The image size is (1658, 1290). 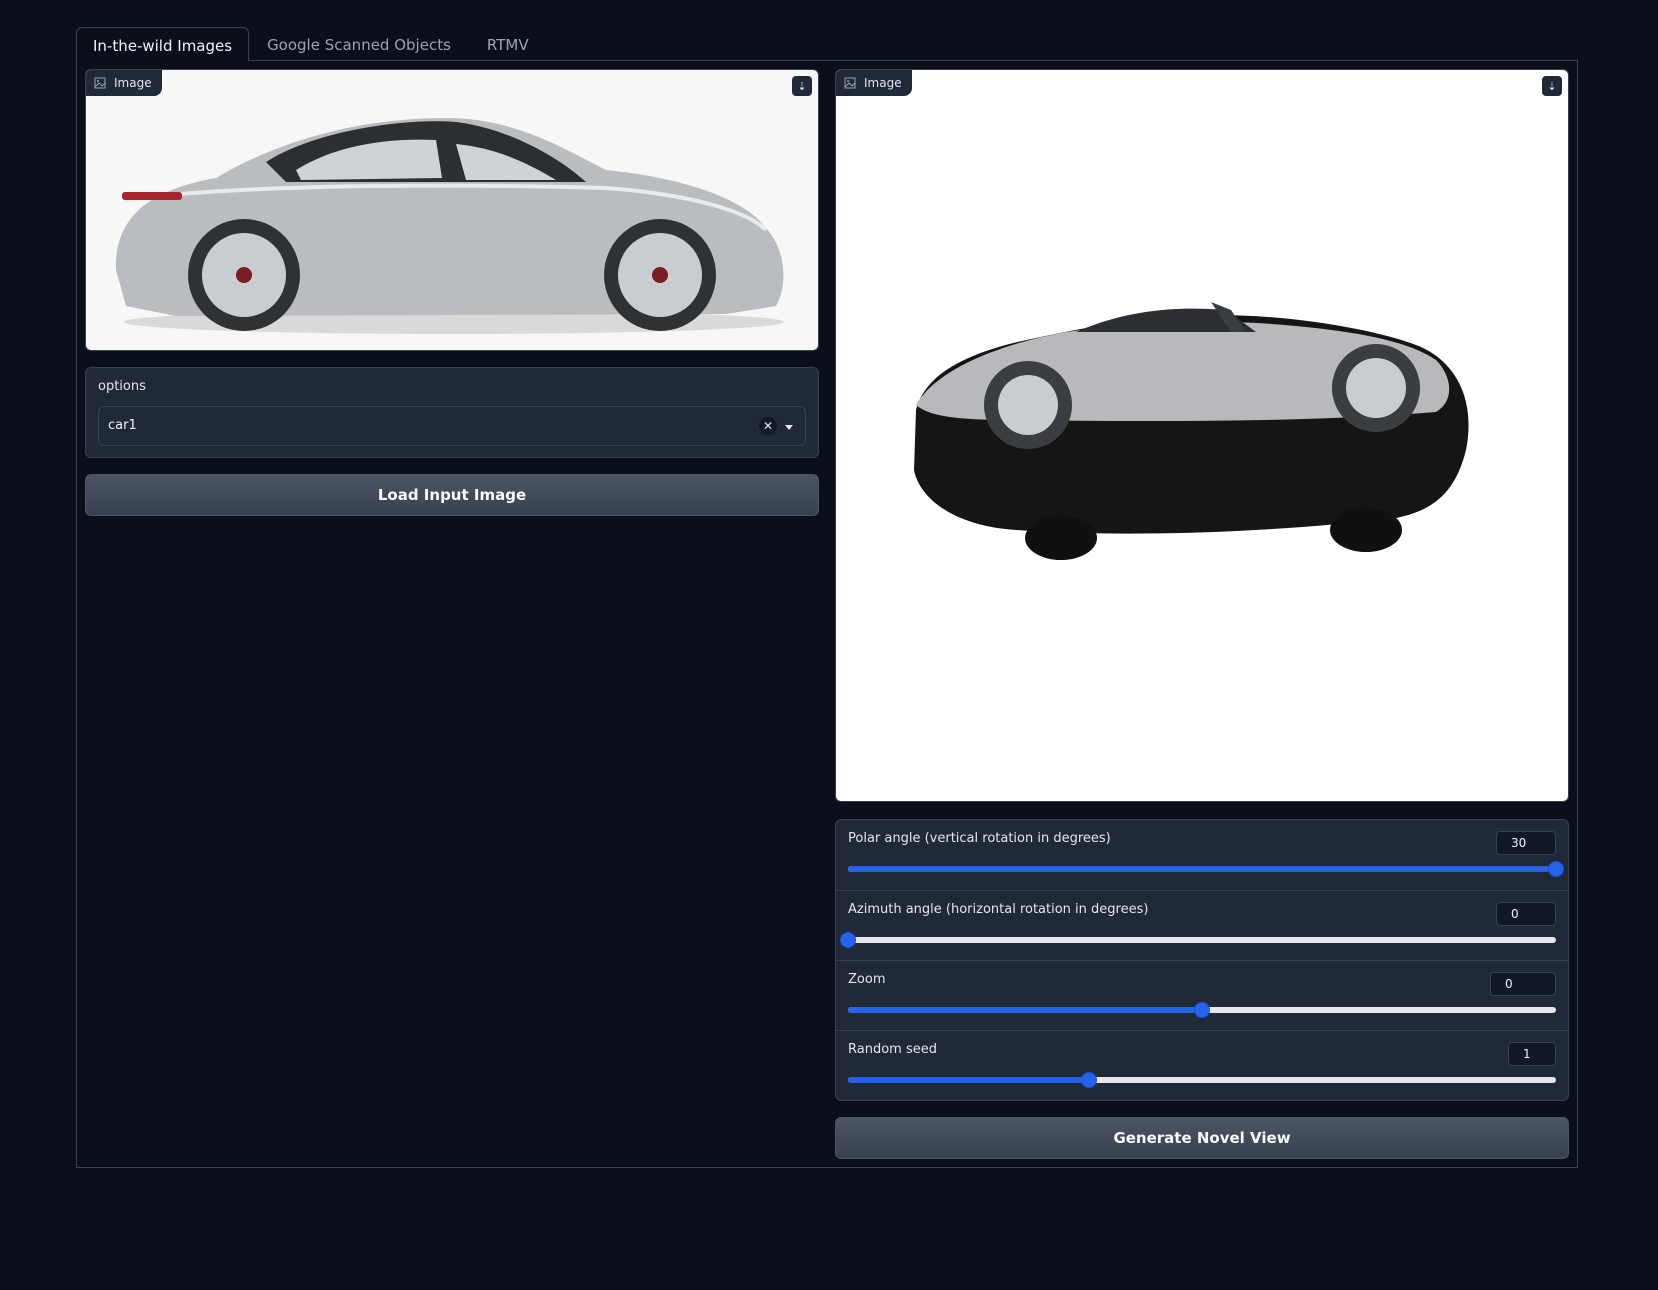 What do you see at coordinates (1526, 843) in the screenshot?
I see `polar-angle-input: 30` at bounding box center [1526, 843].